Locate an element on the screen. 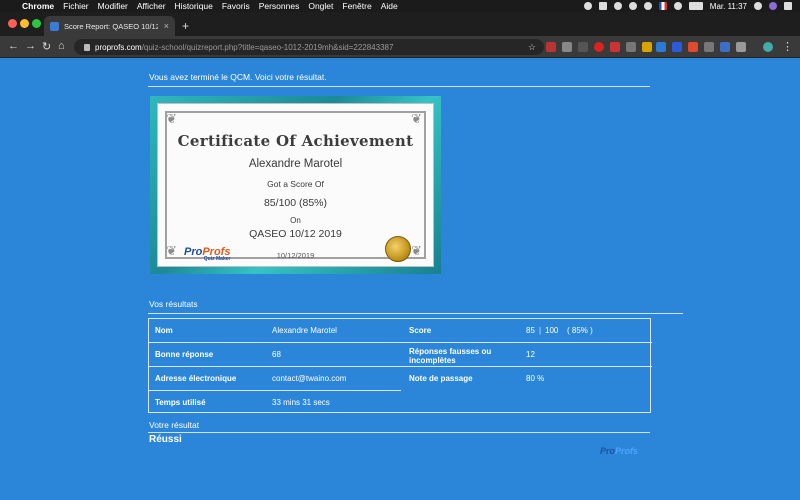 The width and height of the screenshot is (800, 500). score-value: 85 is located at coordinates (530, 330).